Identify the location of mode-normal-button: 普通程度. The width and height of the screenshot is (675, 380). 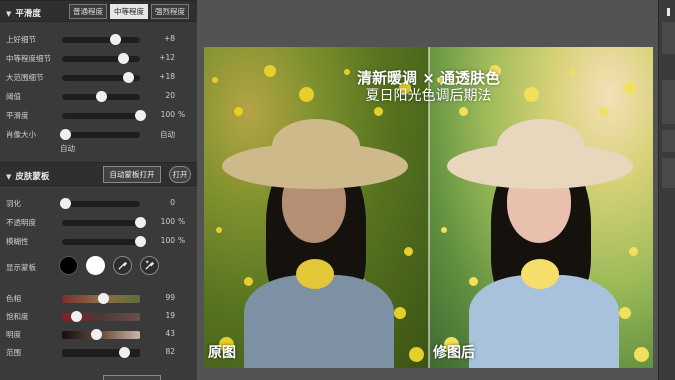
(88, 11).